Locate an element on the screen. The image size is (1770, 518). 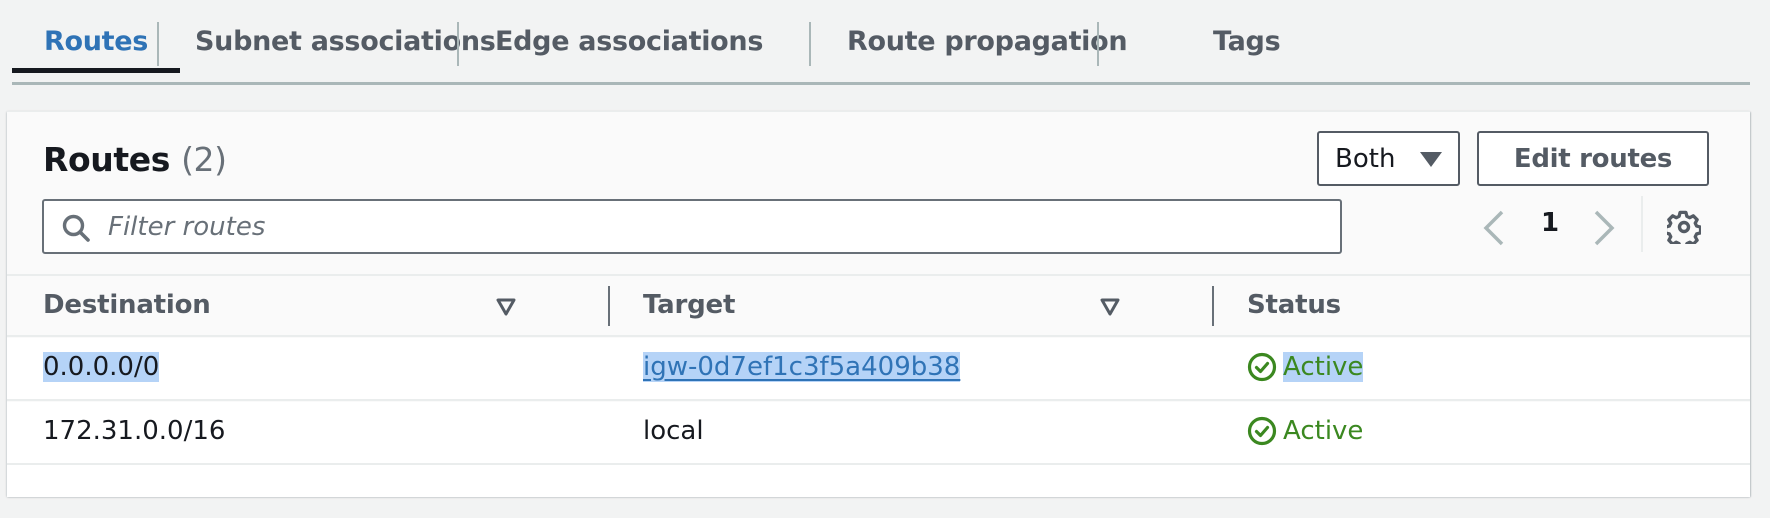
panel-title-text: Routes is located at coordinates (106, 159).